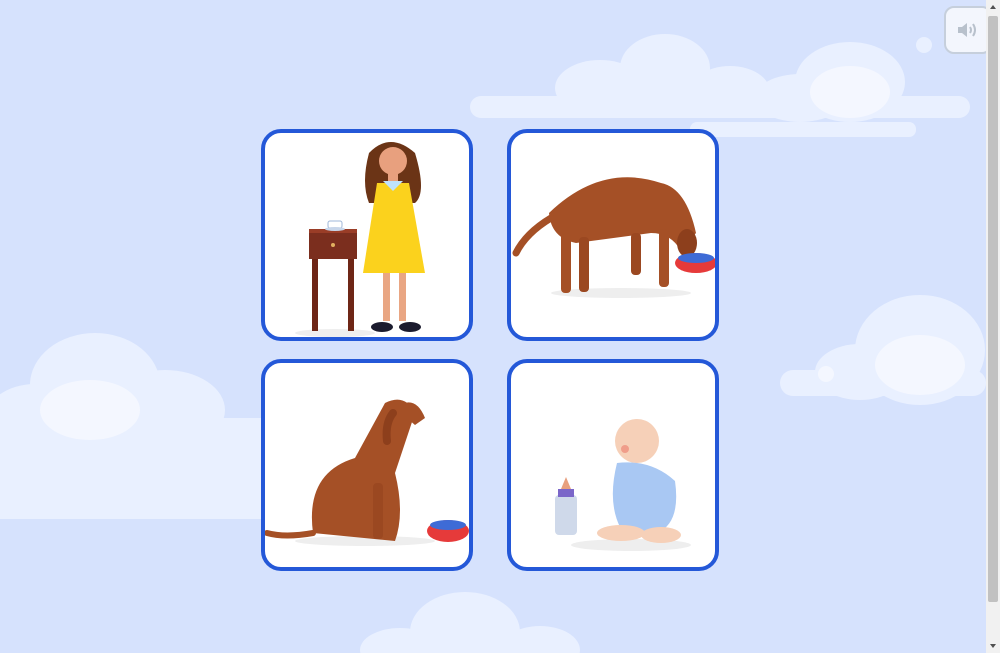 The image size is (1000, 653). Describe the element at coordinates (367, 472) in the screenshot. I see `dog-sitting-illustration` at that location.